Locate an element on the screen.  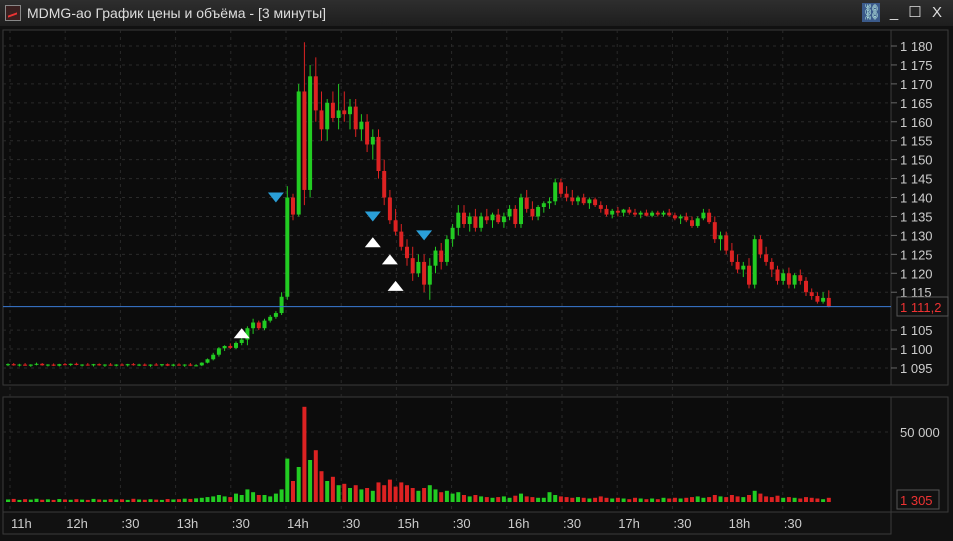
link-icon: ⛓ is located at coordinates (871, 12).